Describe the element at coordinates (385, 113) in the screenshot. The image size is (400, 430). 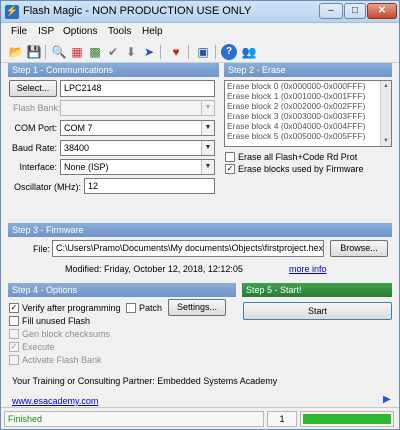
I see `list-scrollbar: ▲ ▼` at that location.